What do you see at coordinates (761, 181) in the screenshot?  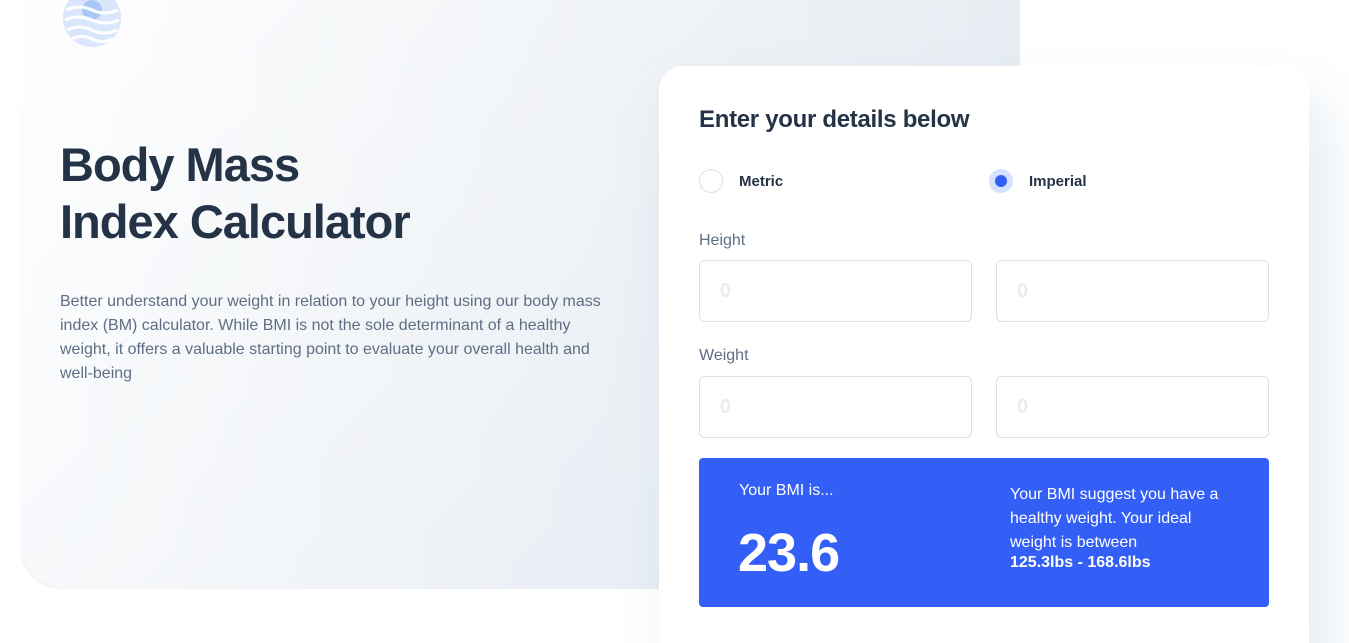 I see `metric-label: Metric` at bounding box center [761, 181].